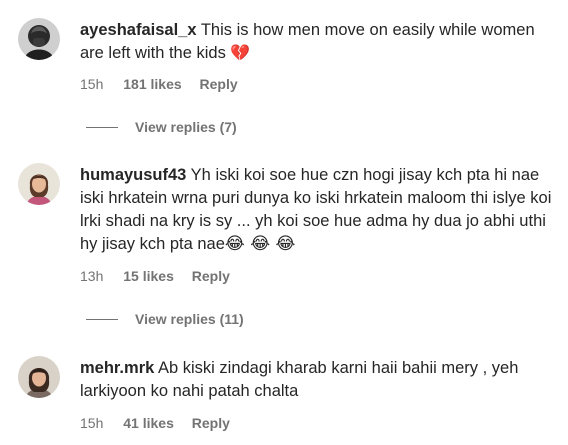 The image size is (568, 445). Describe the element at coordinates (117, 368) in the screenshot. I see `comment-username: mehr.mrk` at that location.